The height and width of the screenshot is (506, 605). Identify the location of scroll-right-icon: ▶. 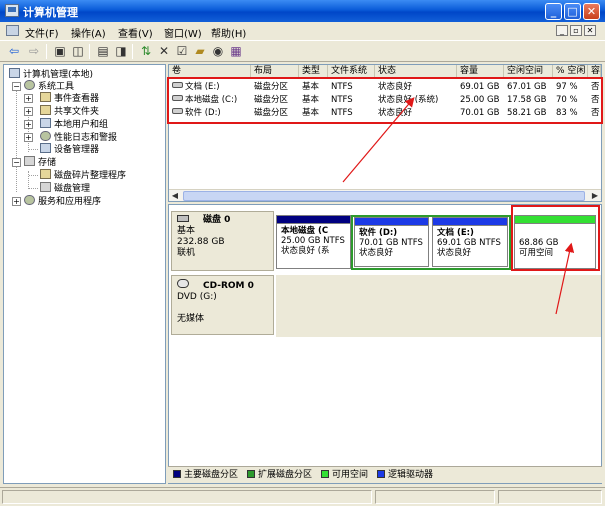
(595, 196).